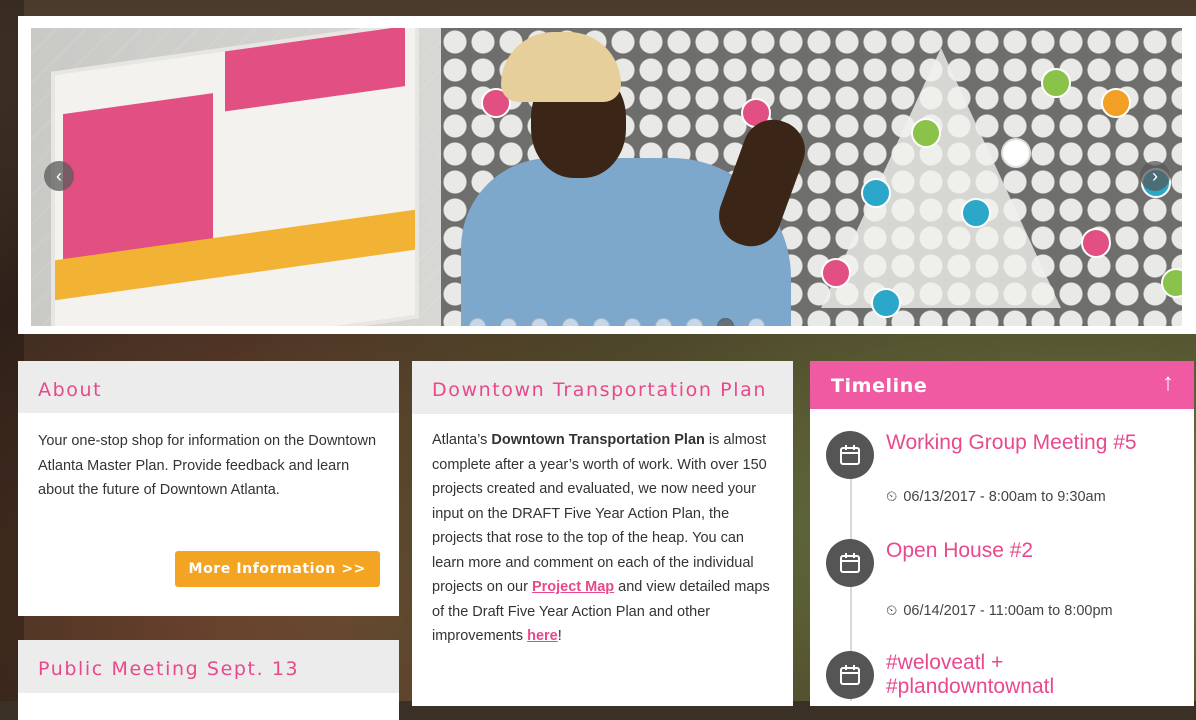 The height and width of the screenshot is (720, 1196). What do you see at coordinates (1002, 385) in the screenshot?
I see `timeline-header: Timeline ↑` at bounding box center [1002, 385].